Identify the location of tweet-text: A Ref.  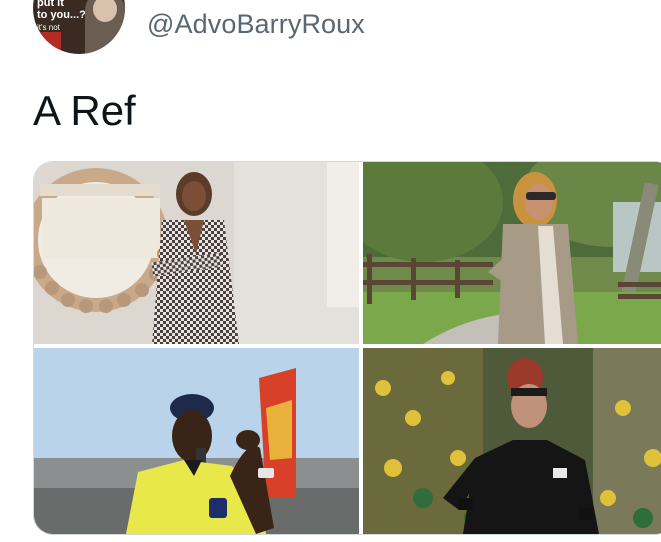
(84, 110).